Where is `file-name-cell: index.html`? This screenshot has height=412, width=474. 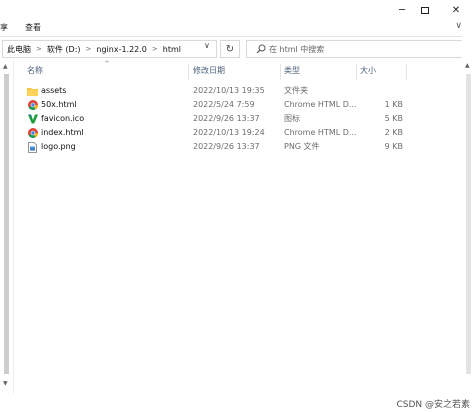 file-name-cell: index.html is located at coordinates (102, 133).